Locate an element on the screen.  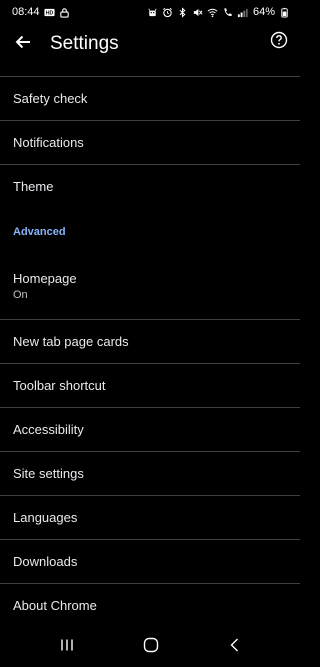
setting-label: New tab page cards is located at coordinates (71, 341).